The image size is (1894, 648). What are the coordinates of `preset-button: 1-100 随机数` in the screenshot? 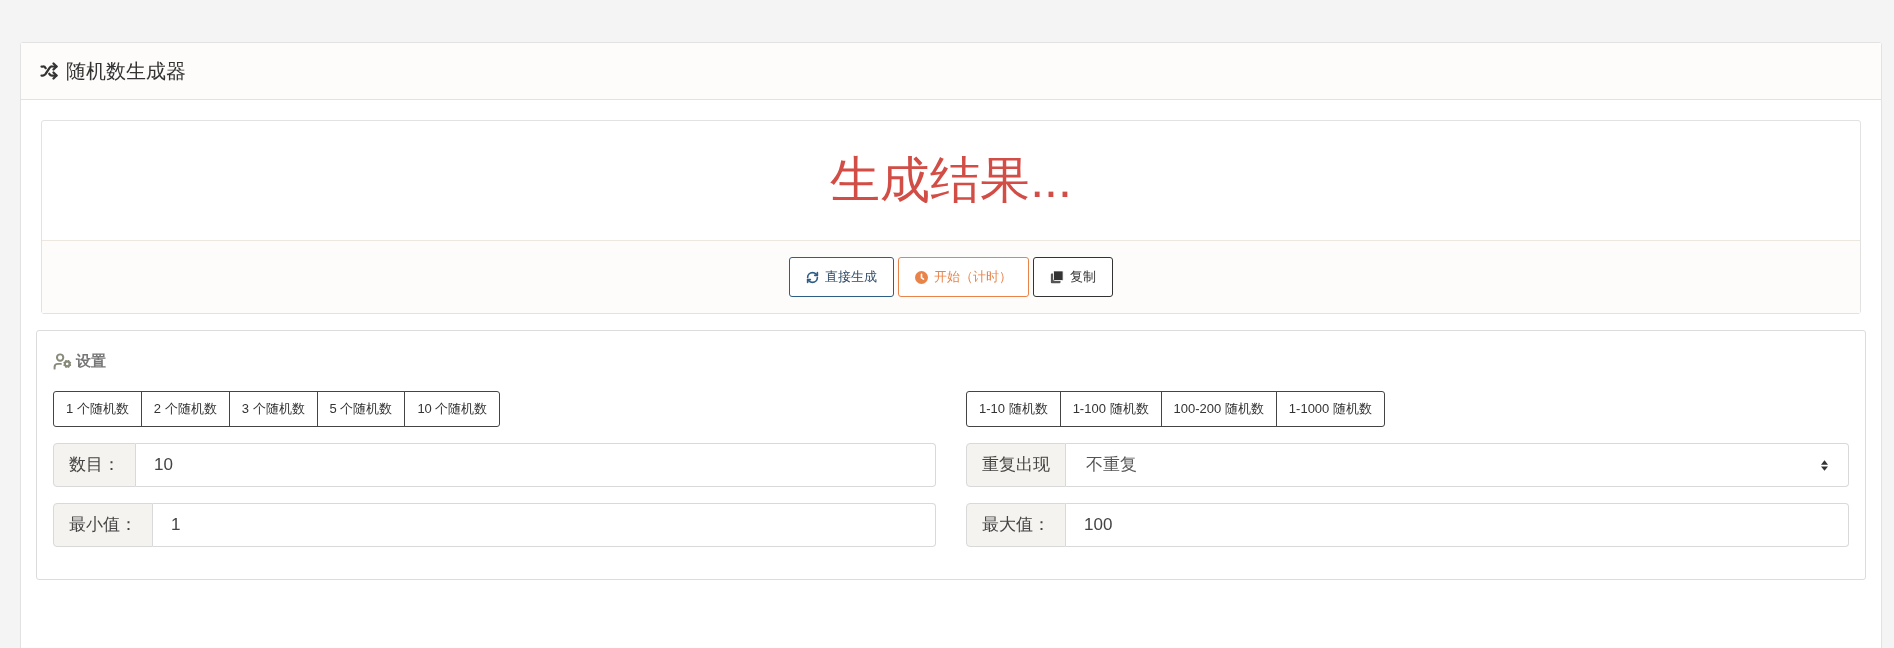 It's located at (1110, 409).